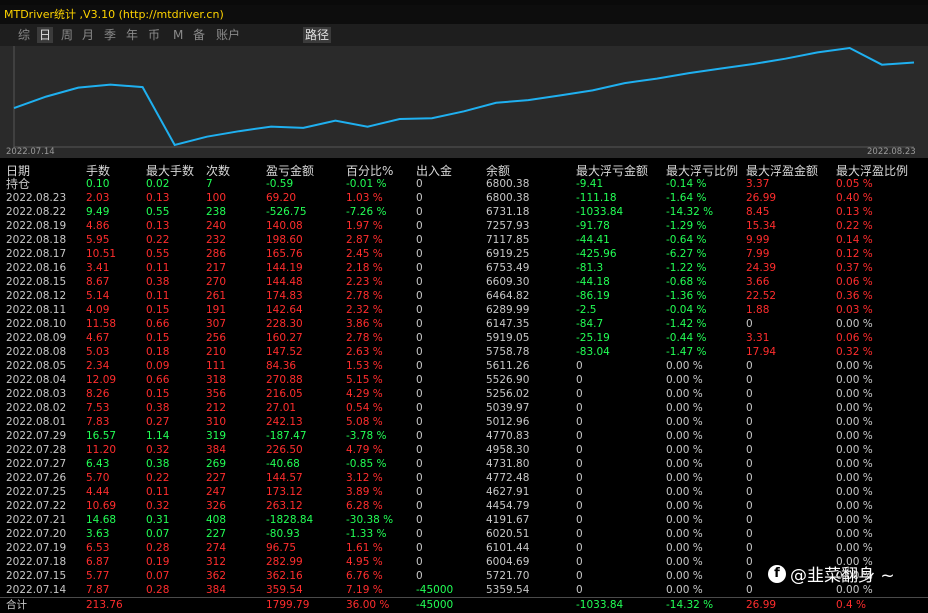 The height and width of the screenshot is (613, 928). What do you see at coordinates (36, 562) in the screenshot?
I see `cell-日期: 2022.07.18` at bounding box center [36, 562].